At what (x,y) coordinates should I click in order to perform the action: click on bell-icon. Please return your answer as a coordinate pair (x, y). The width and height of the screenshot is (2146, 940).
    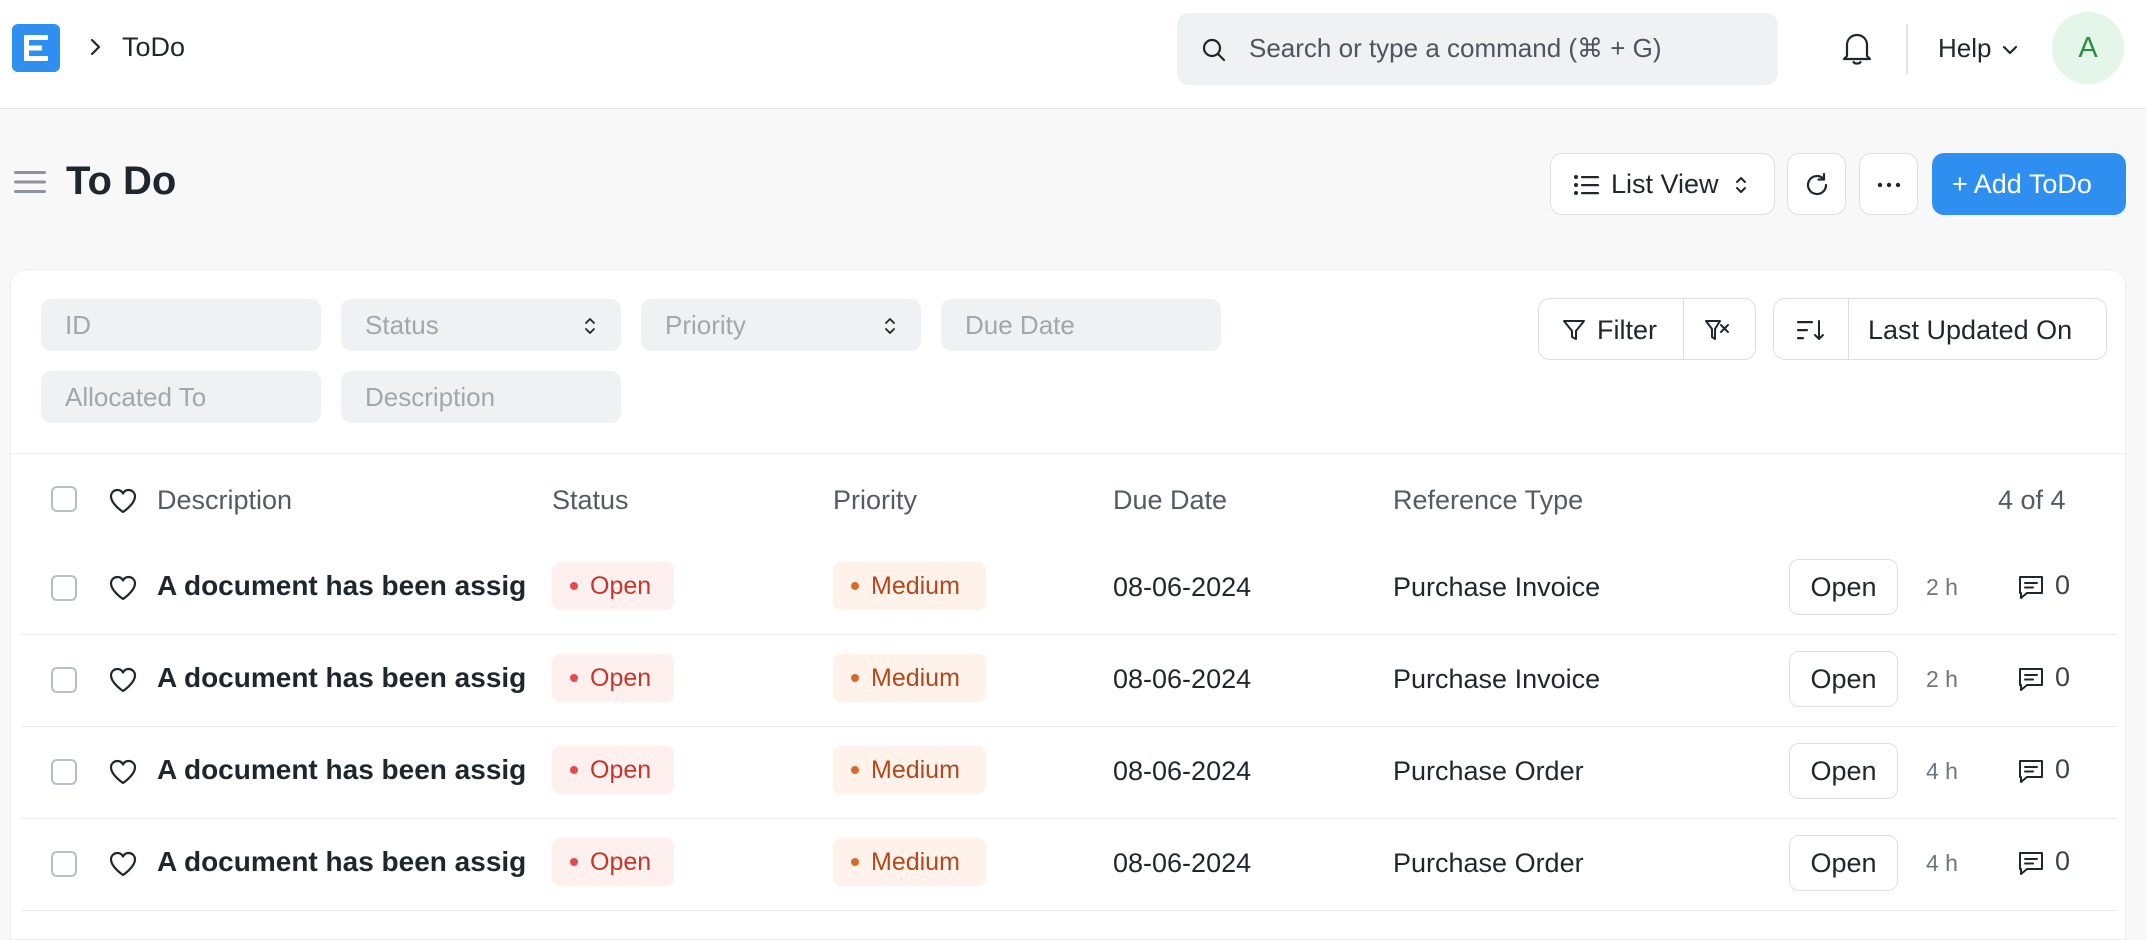
    Looking at the image, I should click on (1857, 48).